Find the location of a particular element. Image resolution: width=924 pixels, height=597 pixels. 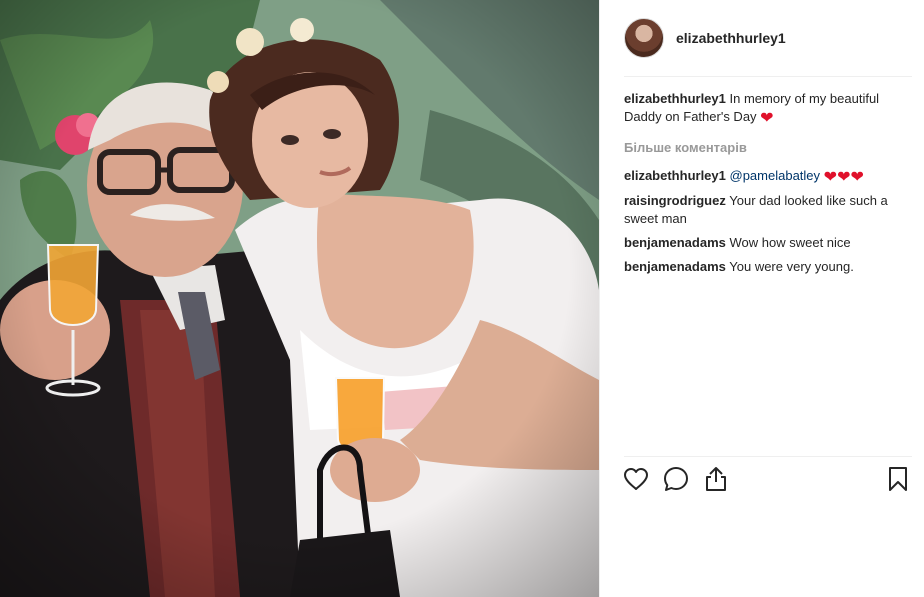

share-icon is located at coordinates (716, 479).